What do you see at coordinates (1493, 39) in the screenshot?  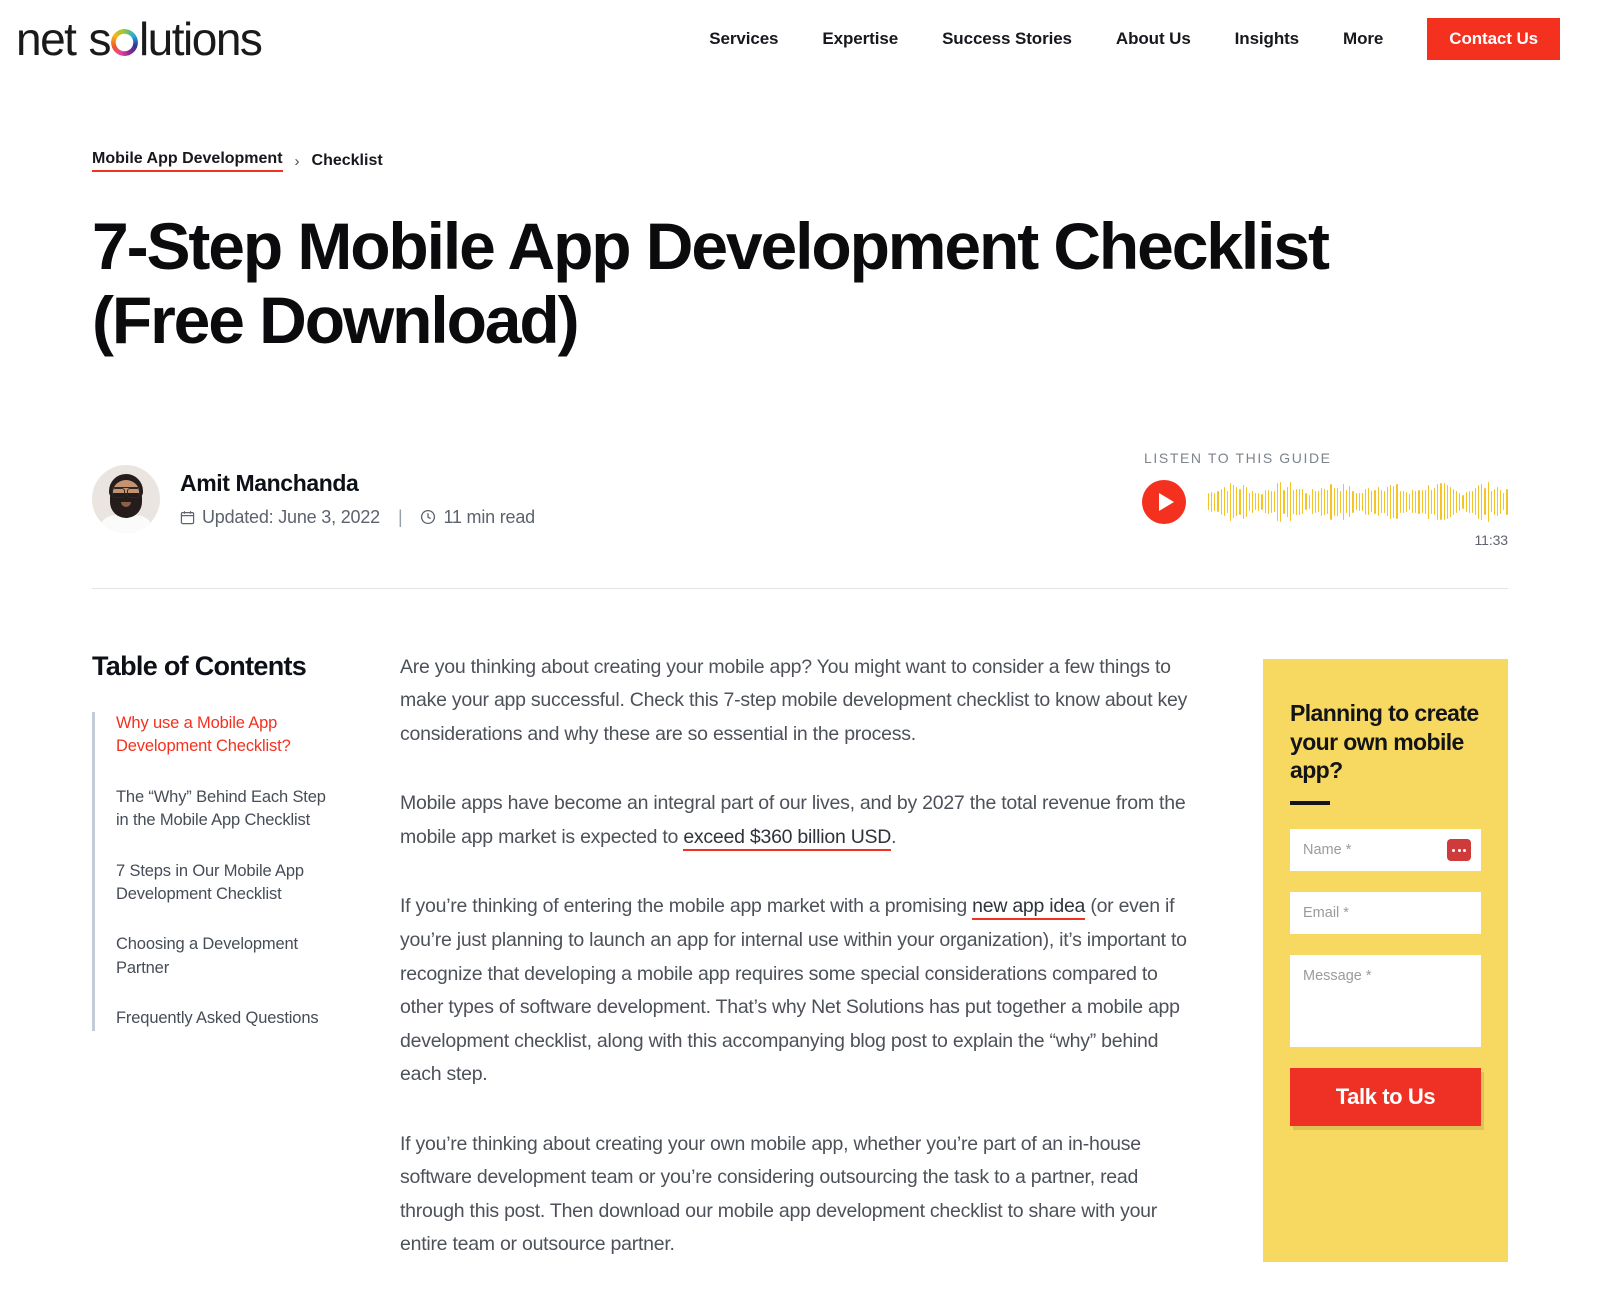 I see `contact-us-button: Contact Us` at bounding box center [1493, 39].